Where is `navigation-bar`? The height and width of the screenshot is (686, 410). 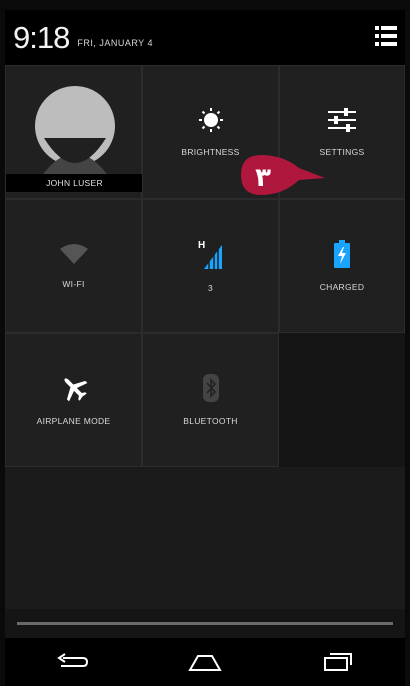 navigation-bar is located at coordinates (205, 662).